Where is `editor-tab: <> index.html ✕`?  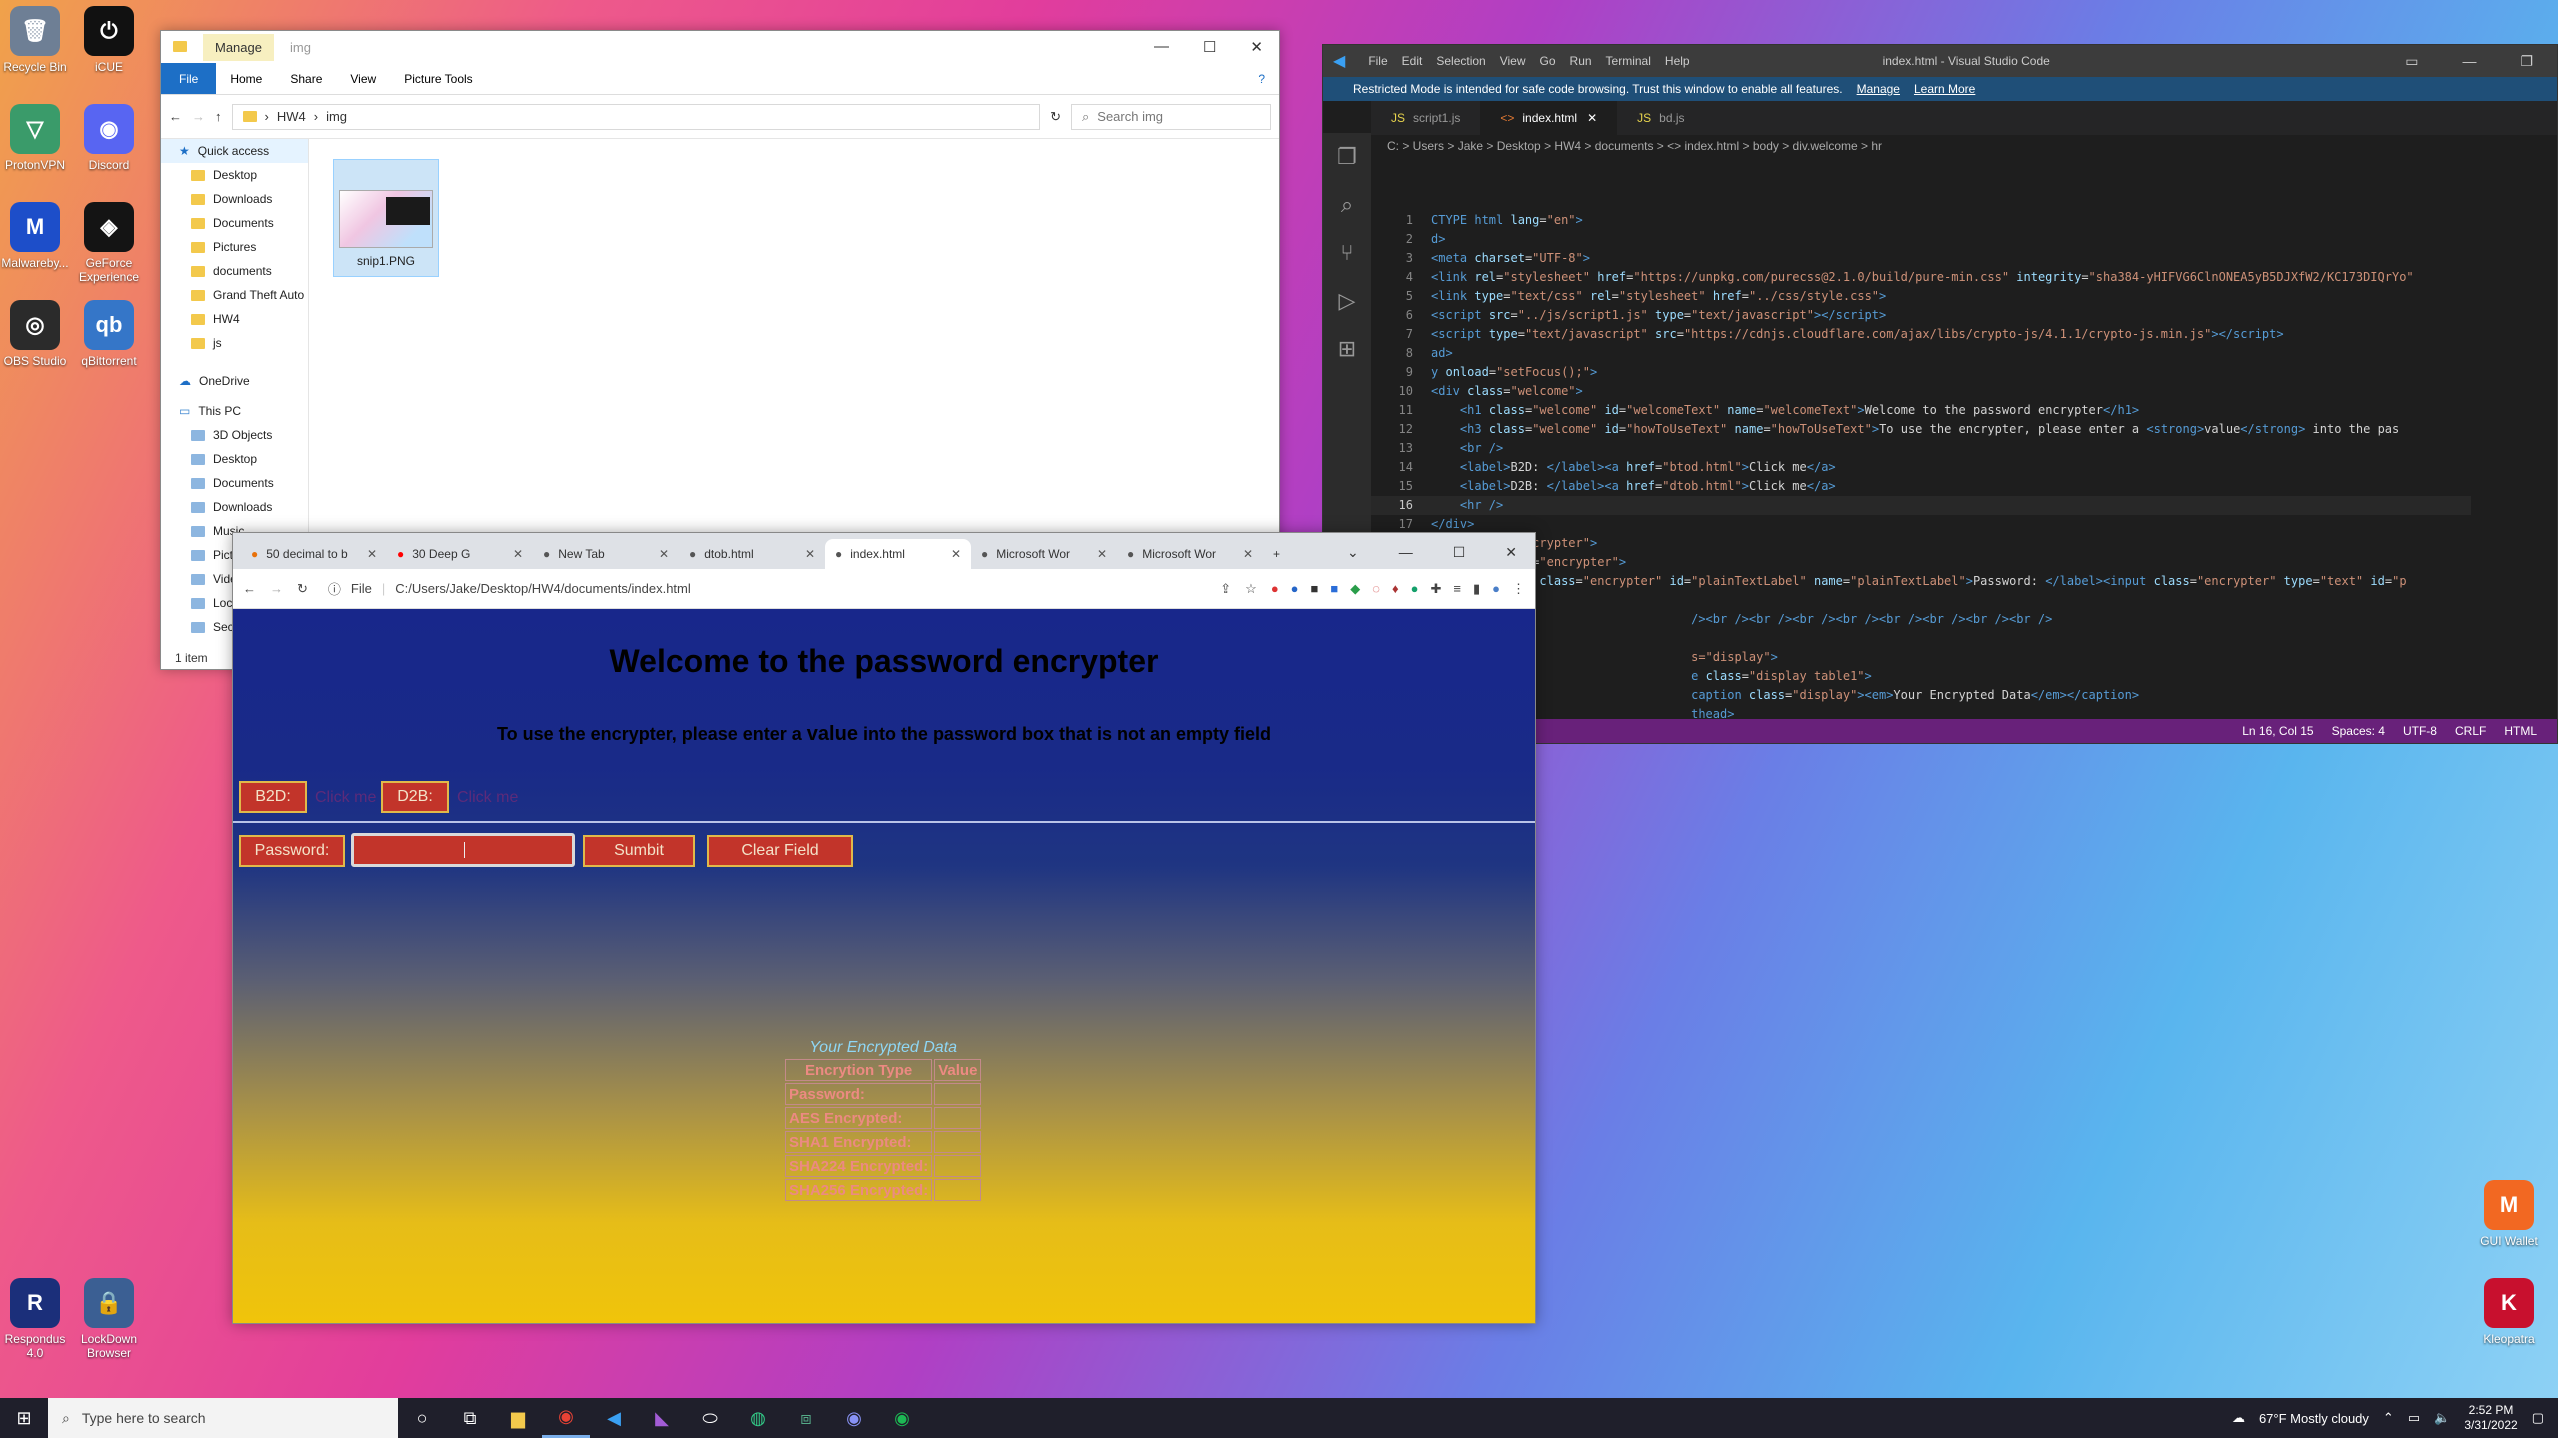 editor-tab: <> index.html ✕ is located at coordinates (1549, 118).